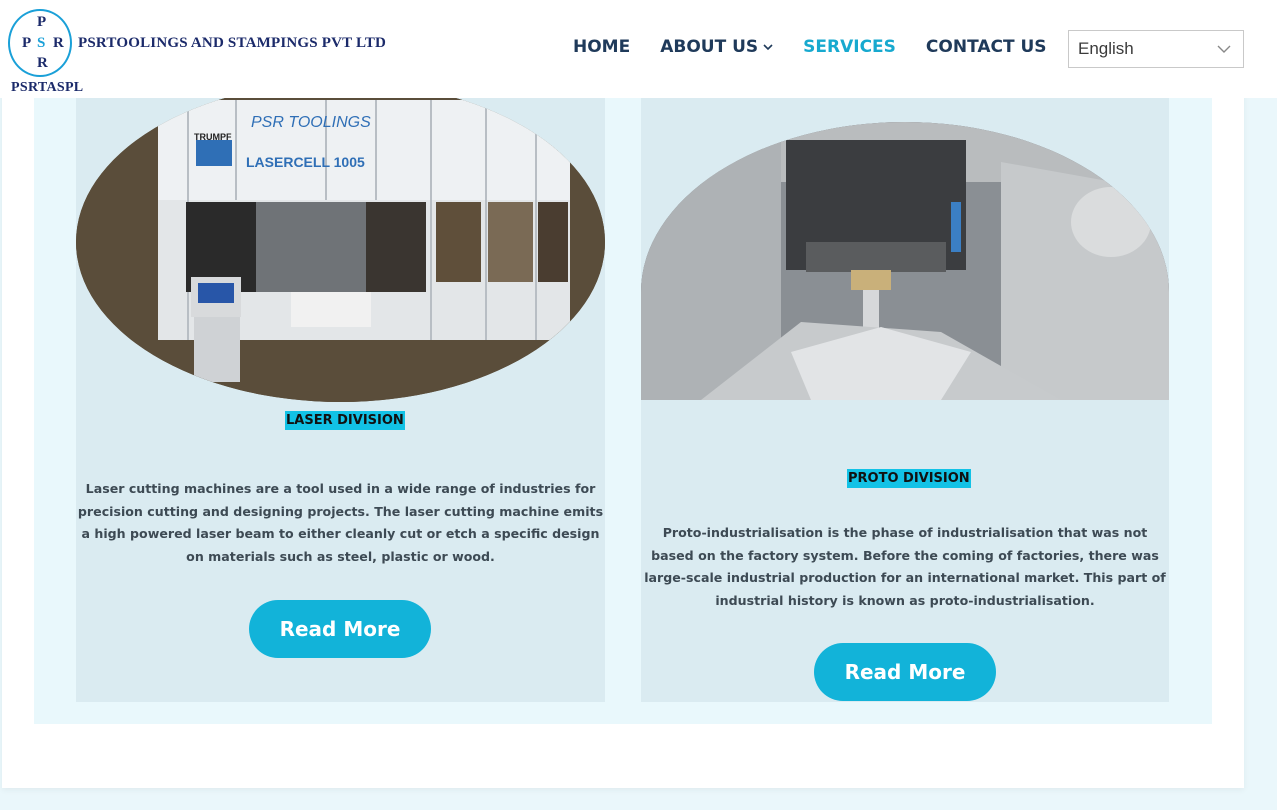 This screenshot has height=810, width=1277. What do you see at coordinates (345, 420) in the screenshot?
I see `laser-division-title: LASER DIVISION` at bounding box center [345, 420].